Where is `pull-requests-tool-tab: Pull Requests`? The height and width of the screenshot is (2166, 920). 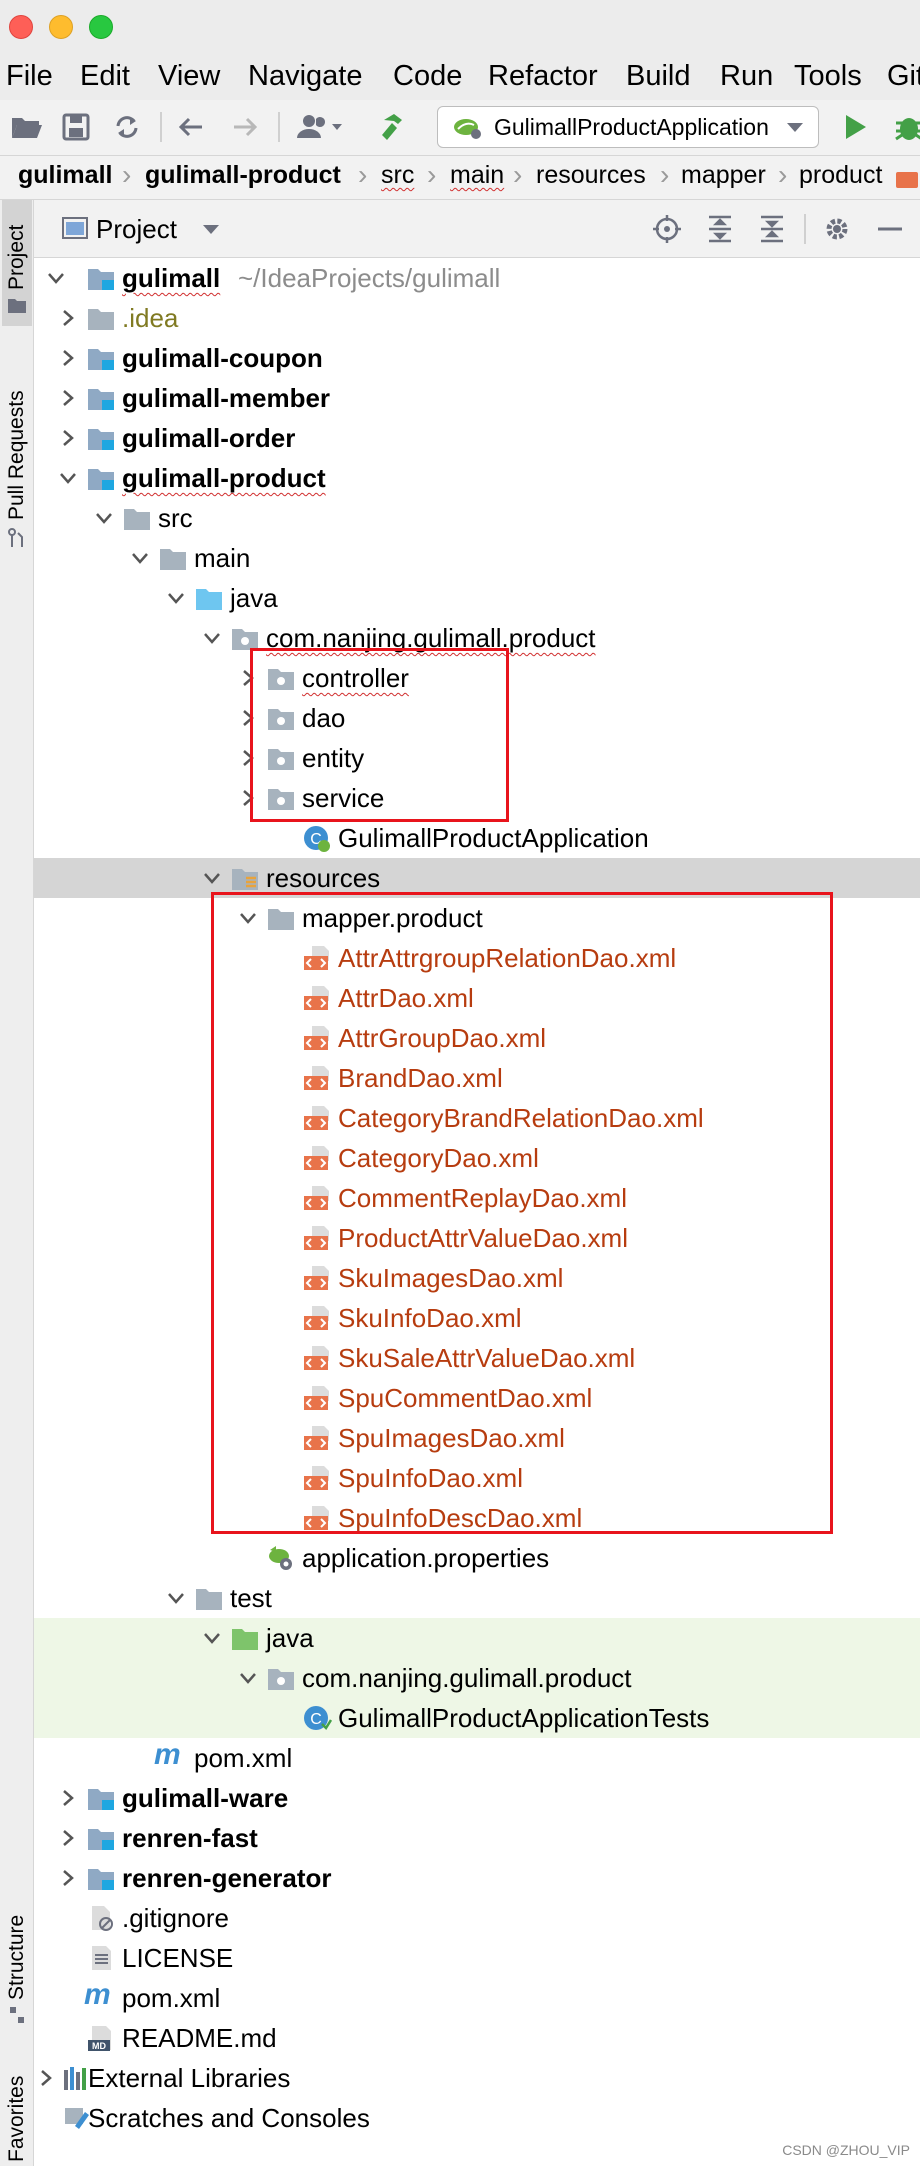
pull-requests-tool-tab: Pull Requests is located at coordinates (17, 475).